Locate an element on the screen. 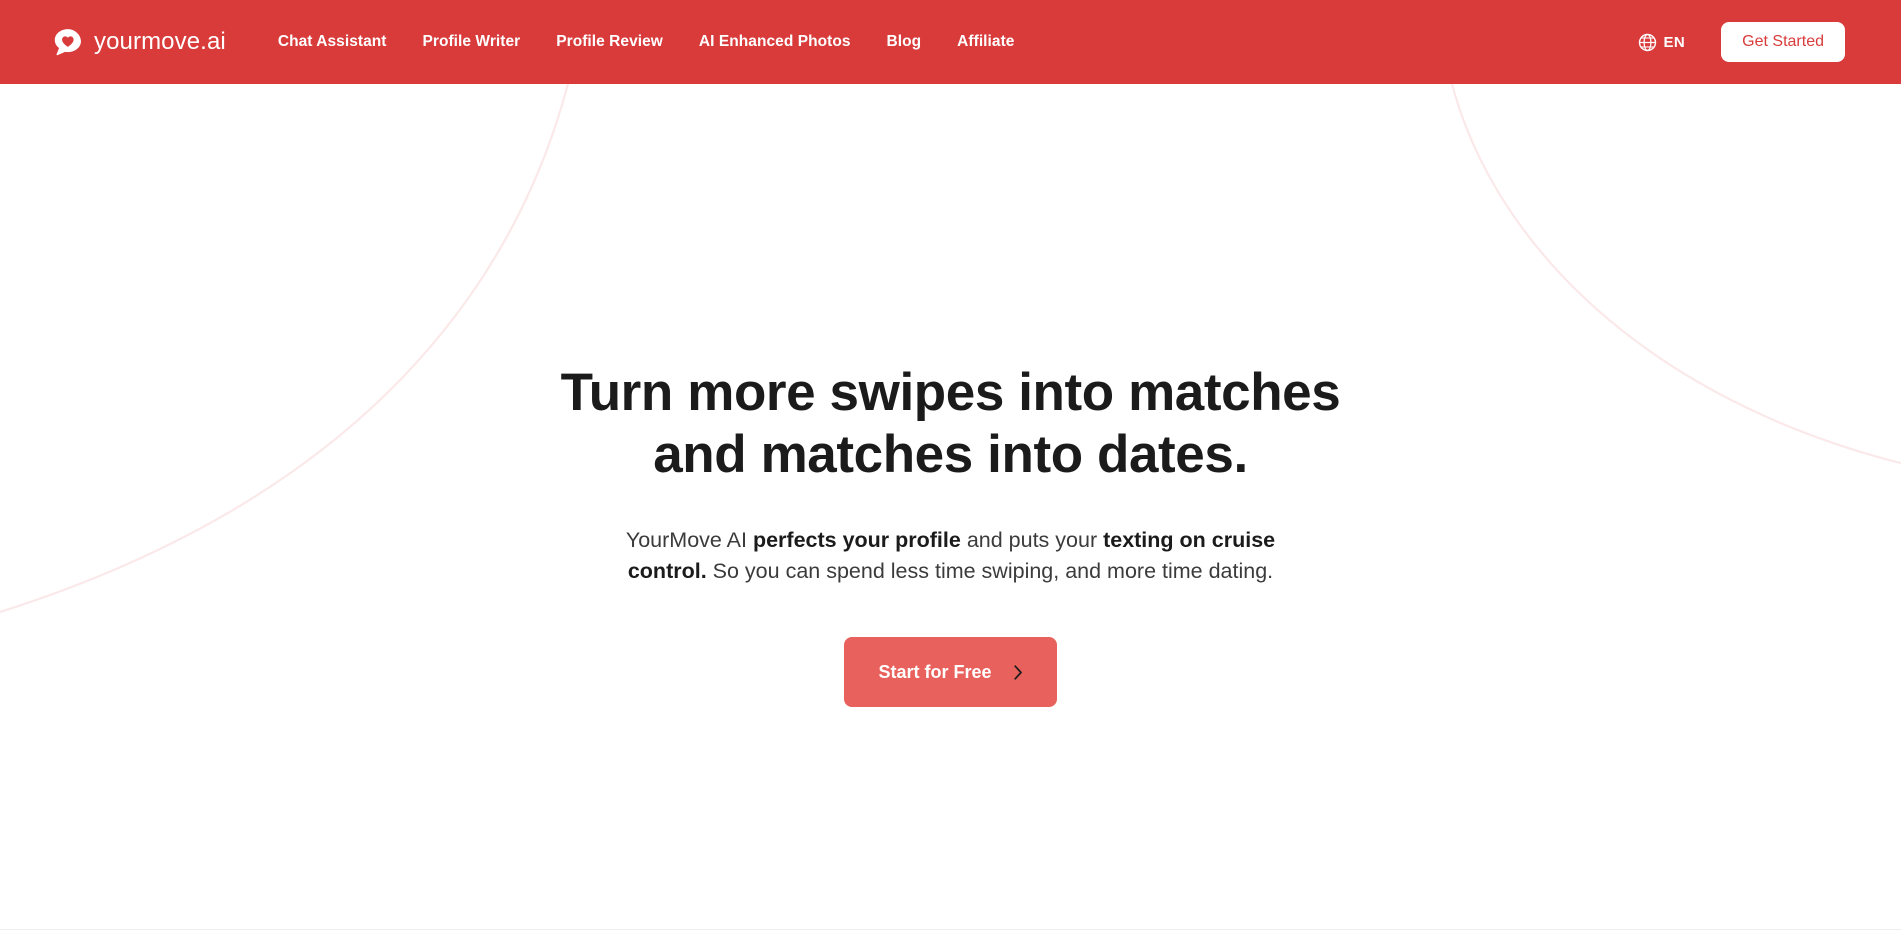 Image resolution: width=1901 pixels, height=936 pixels. hero-headline-line-2: and matches into dates. is located at coordinates (950, 454).